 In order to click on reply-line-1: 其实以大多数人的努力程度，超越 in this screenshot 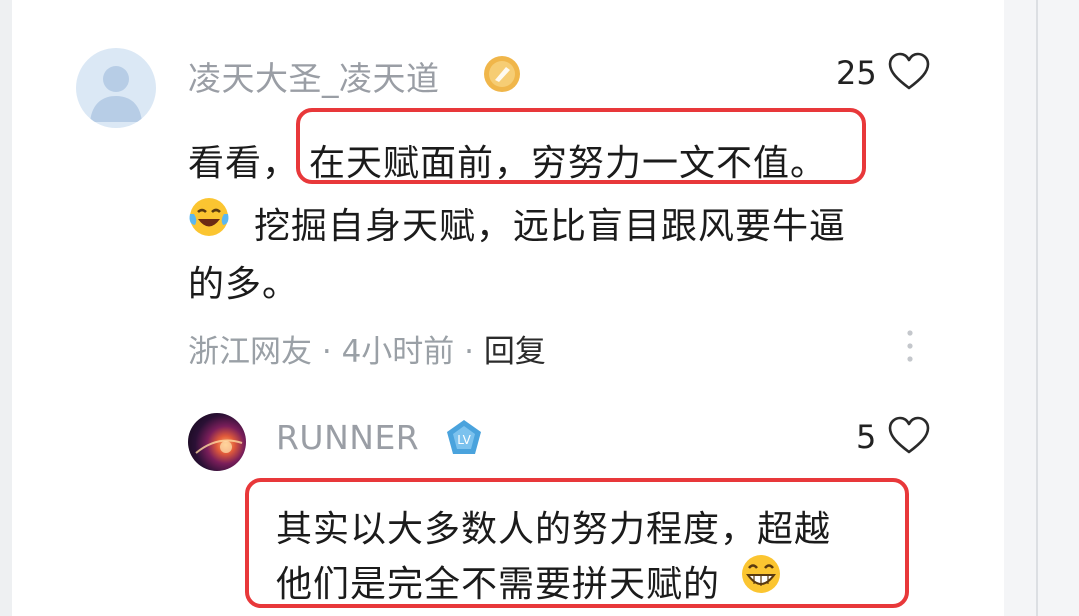, I will do `click(554, 529)`.